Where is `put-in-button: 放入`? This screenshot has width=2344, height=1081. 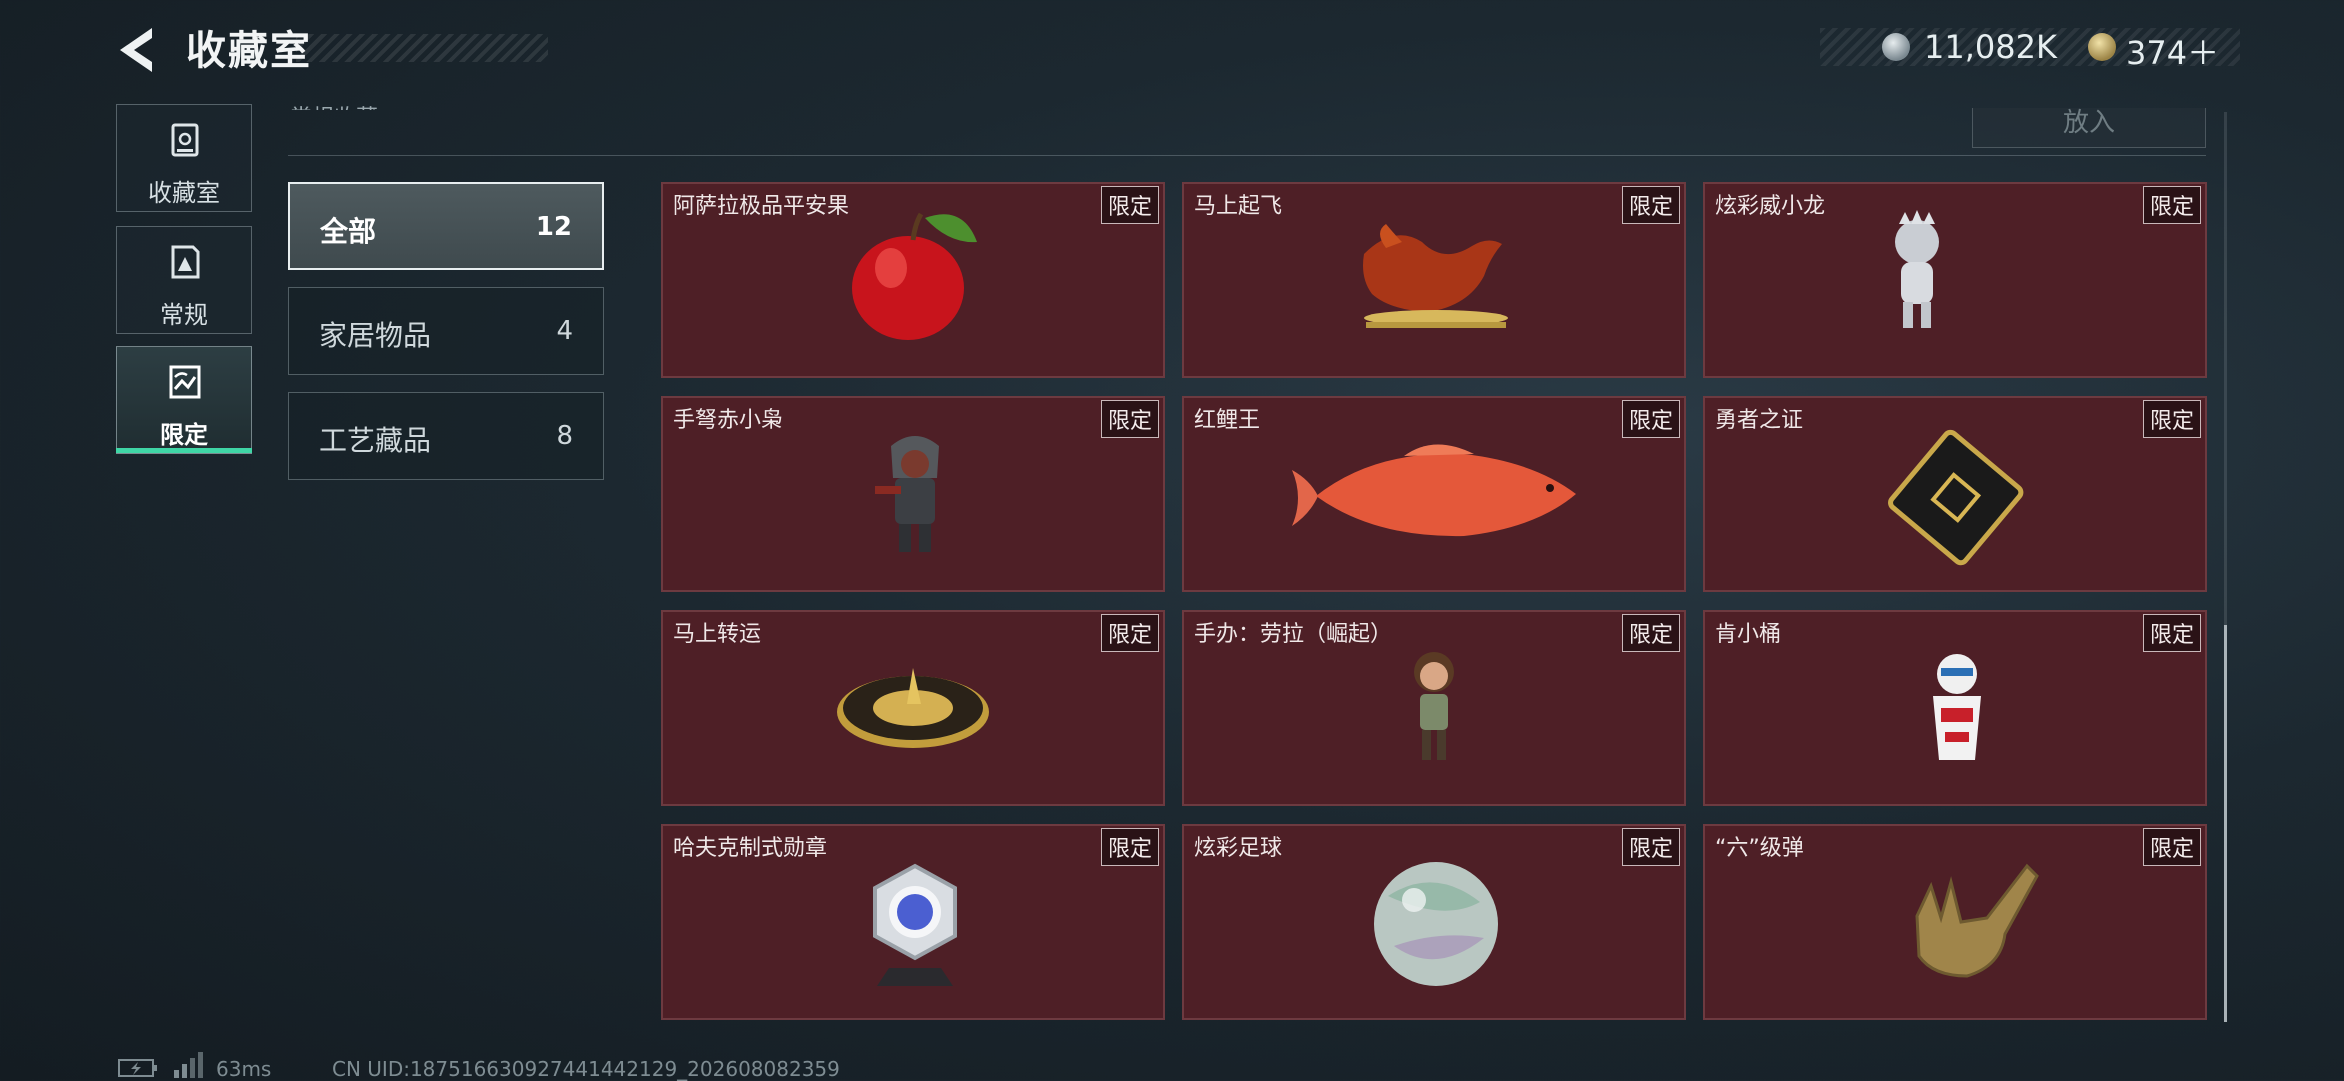
put-in-button: 放入 is located at coordinates (2089, 128).